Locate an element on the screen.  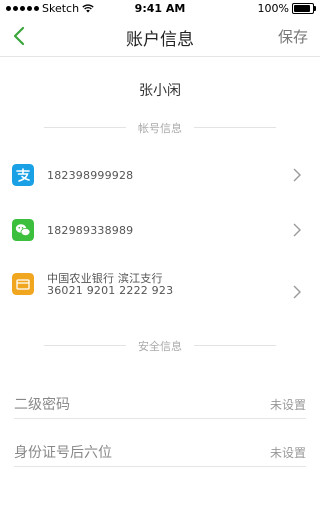
secondary-password-status: 未设置 is located at coordinates (287, 405).